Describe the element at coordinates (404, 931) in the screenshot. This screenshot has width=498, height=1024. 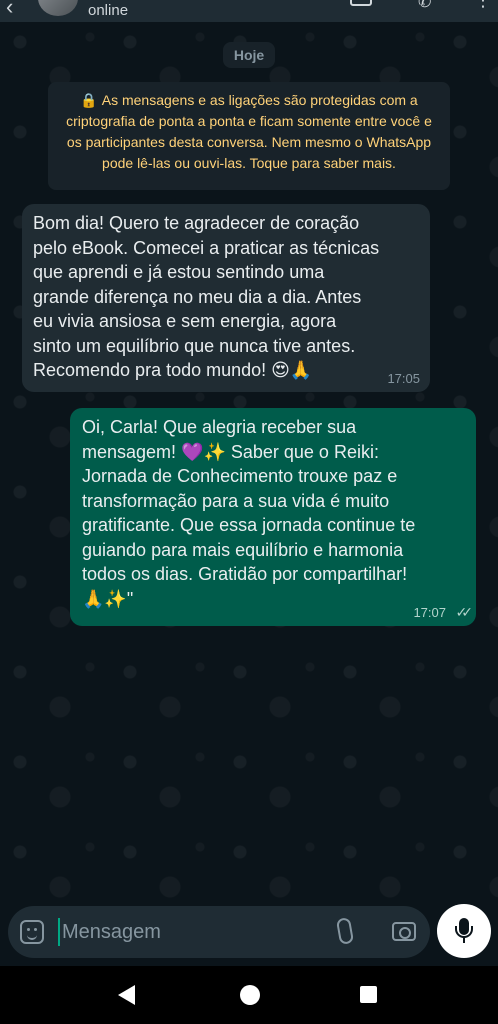
I see `camera-icon` at that location.